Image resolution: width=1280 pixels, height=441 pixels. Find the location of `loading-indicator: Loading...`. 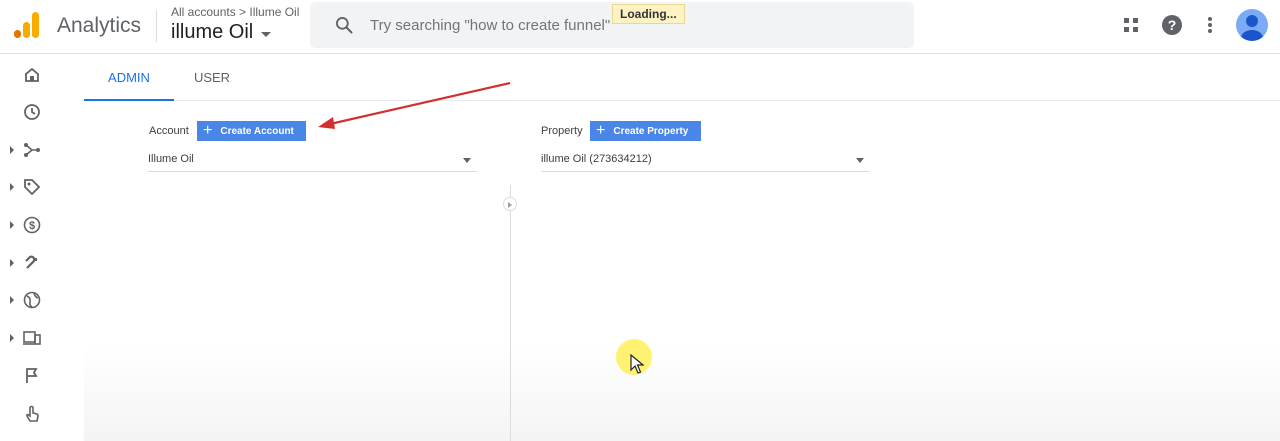

loading-indicator: Loading... is located at coordinates (648, 14).